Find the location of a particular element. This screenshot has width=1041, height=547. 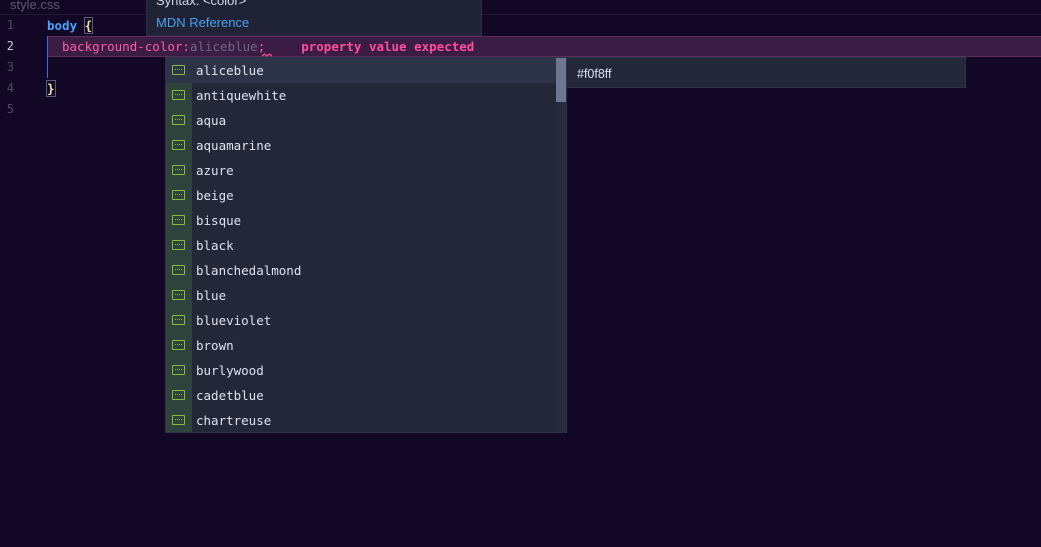

suggestion-label: black is located at coordinates (215, 245).